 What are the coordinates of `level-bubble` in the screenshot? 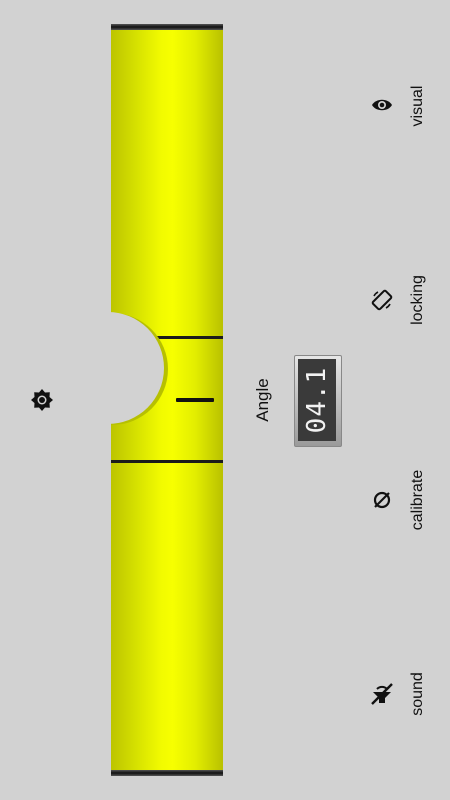 It's located at (108, 368).